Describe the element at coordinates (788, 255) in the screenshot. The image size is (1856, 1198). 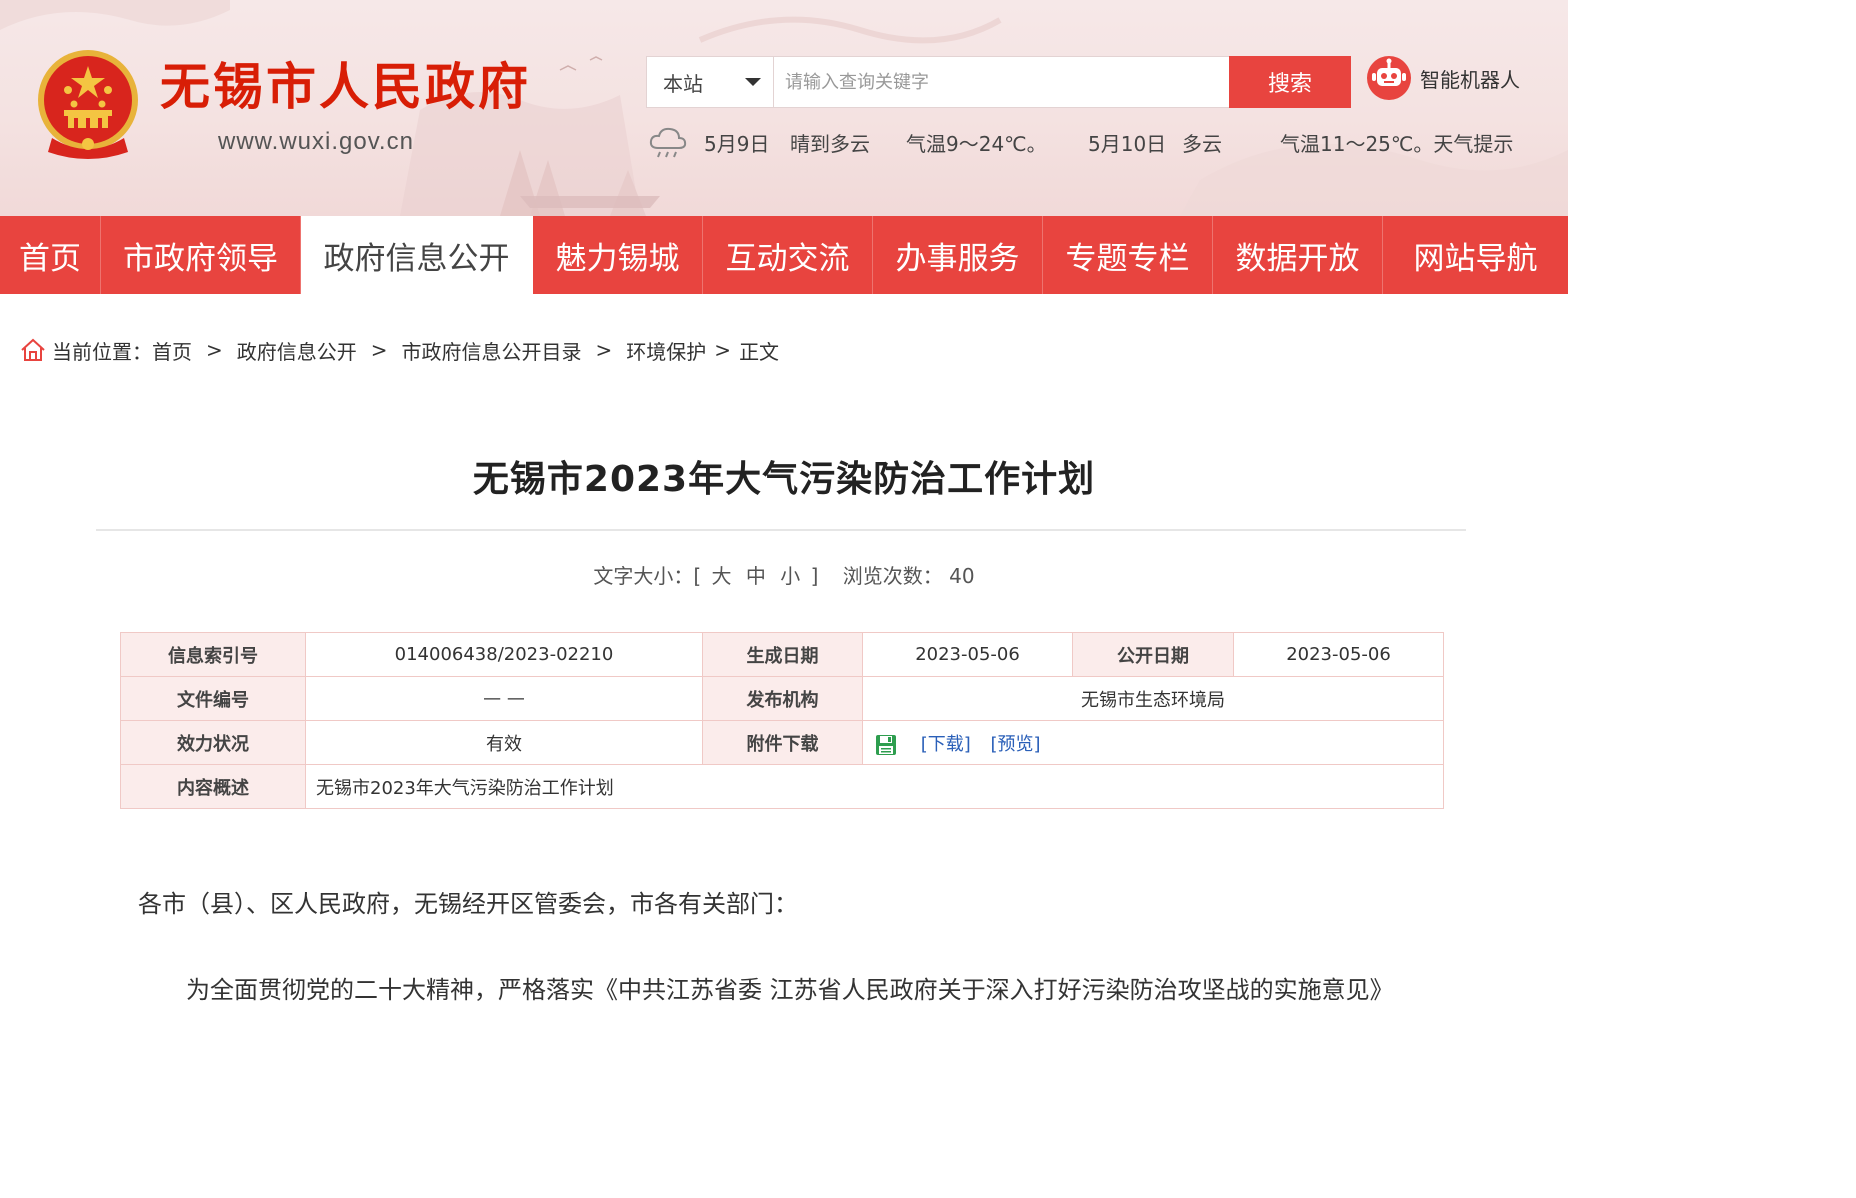
I see `nav-item-interaction: 互动交流` at that location.